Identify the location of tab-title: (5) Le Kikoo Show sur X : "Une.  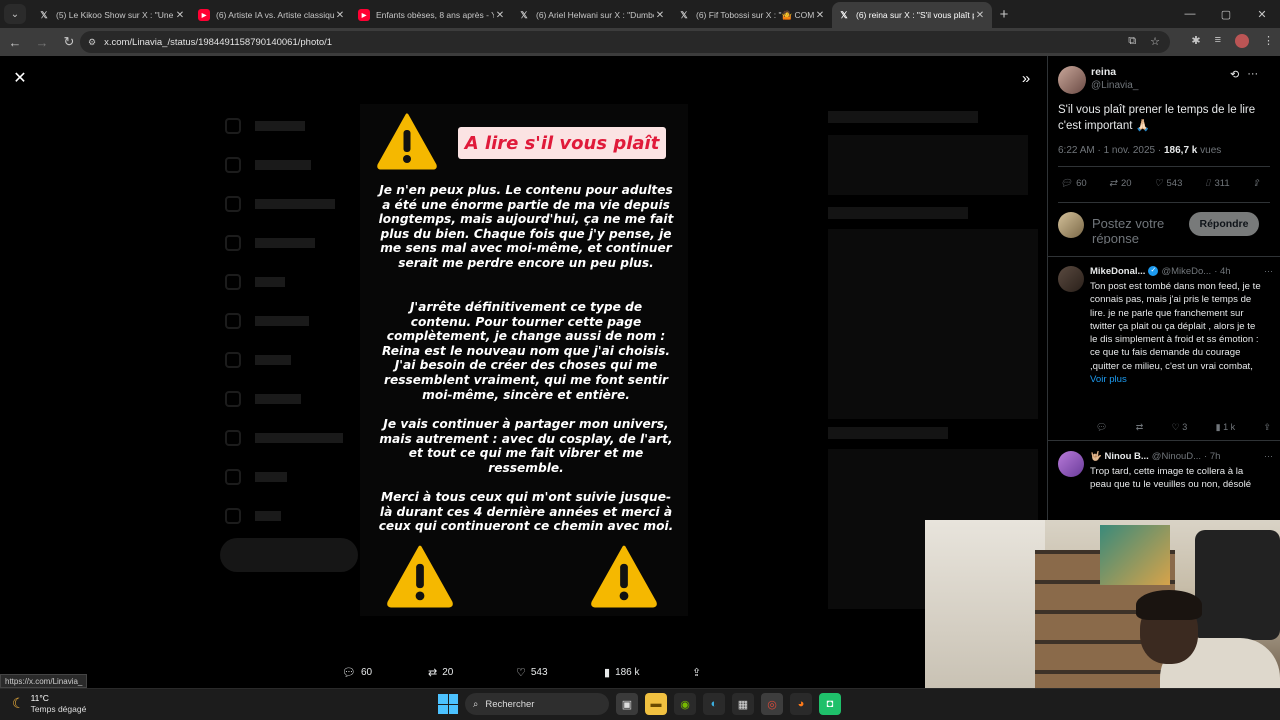
(115, 15).